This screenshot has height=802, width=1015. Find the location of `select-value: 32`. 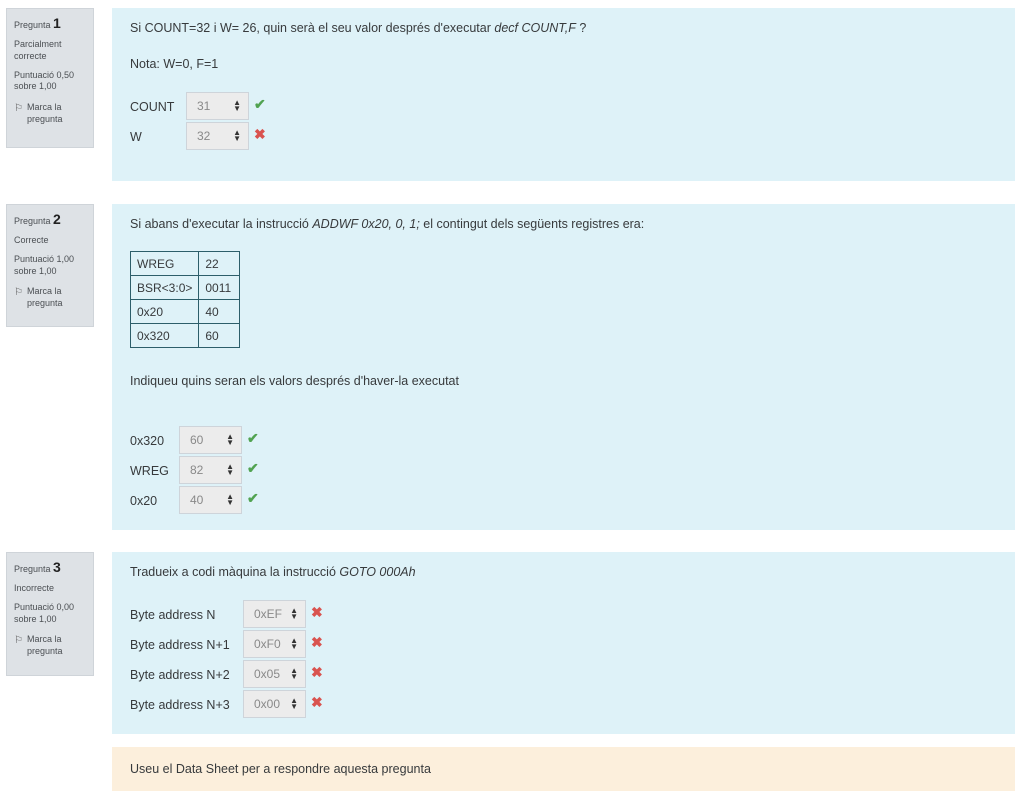

select-value: 32 is located at coordinates (204, 136).